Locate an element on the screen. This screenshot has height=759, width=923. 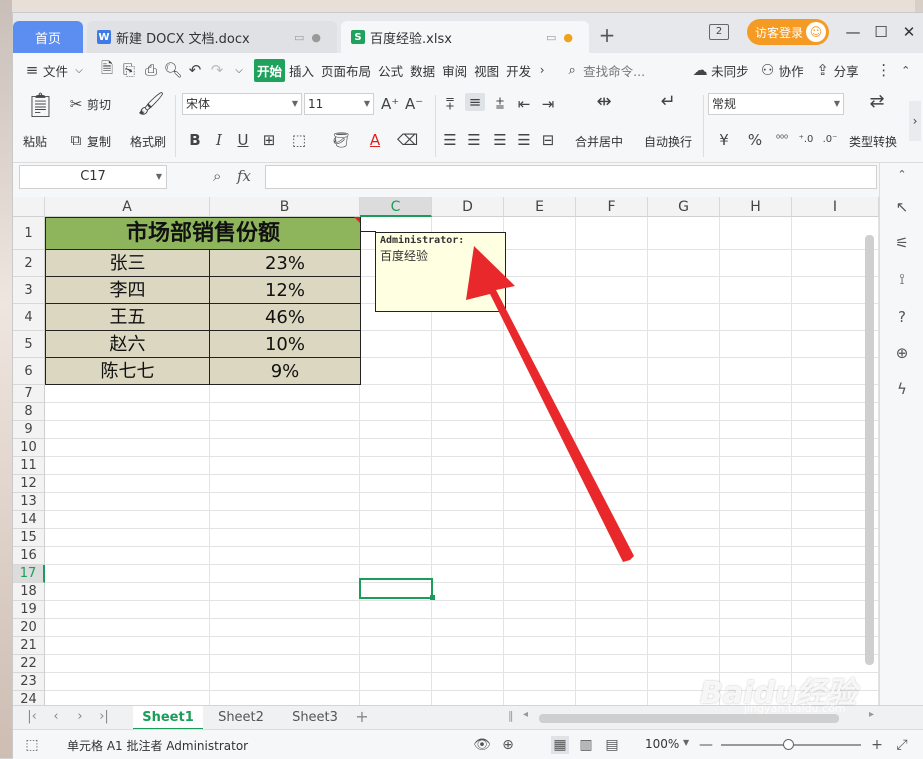
font-color-icon: A is located at coordinates (375, 140).